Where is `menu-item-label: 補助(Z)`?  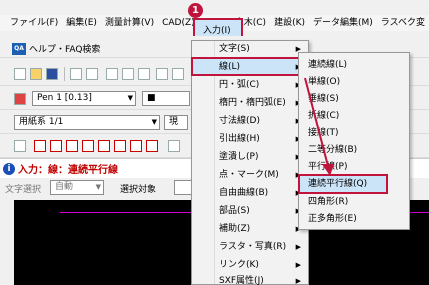 menu-item-label: 補助(Z) is located at coordinates (235, 229).